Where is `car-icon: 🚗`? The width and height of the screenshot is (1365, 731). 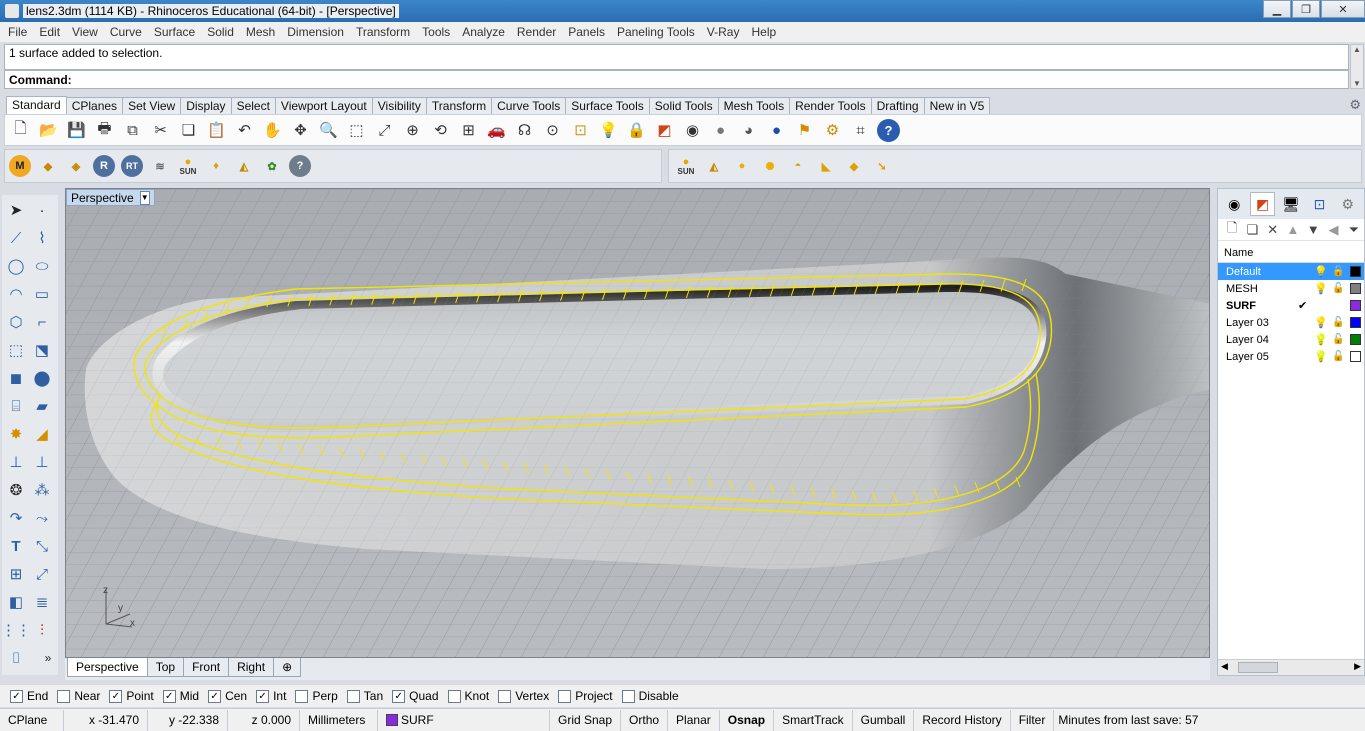
car-icon: 🚗 is located at coordinates (496, 130).